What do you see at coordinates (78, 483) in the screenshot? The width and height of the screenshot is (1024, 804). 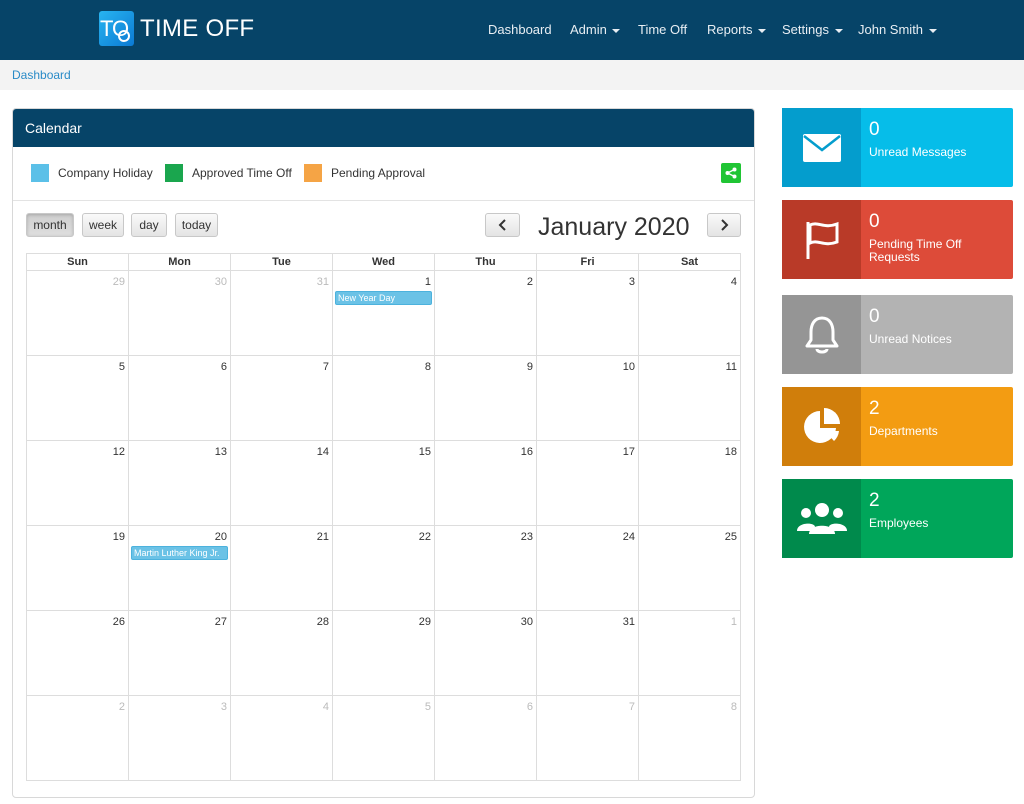 I see `calendar-day-cell: 12` at bounding box center [78, 483].